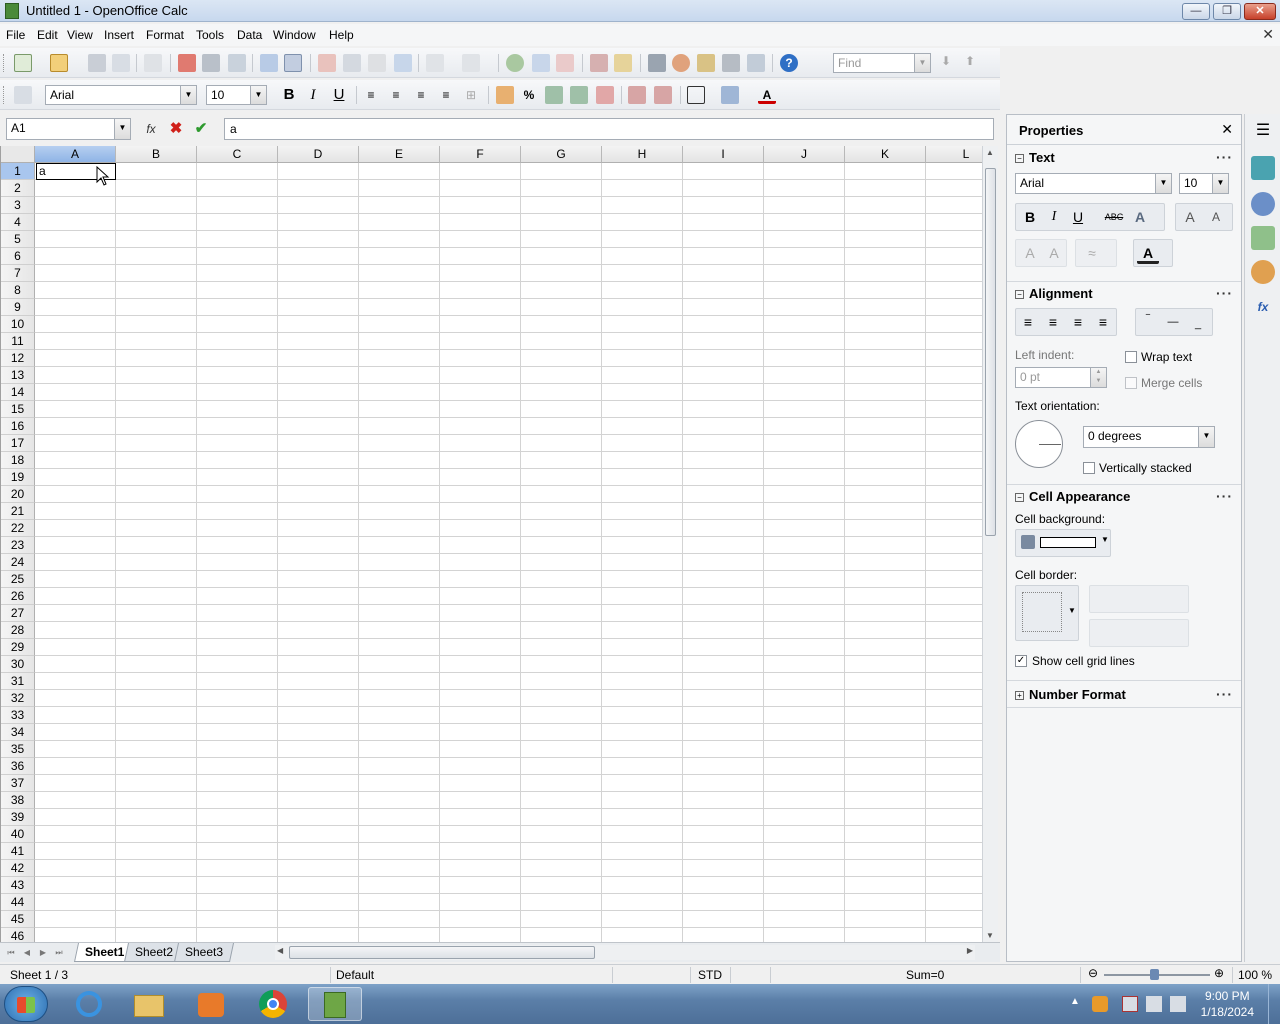 Image resolution: width=1280 pixels, height=1024 pixels. I want to click on zoom-slider-knob, so click(1154, 974).